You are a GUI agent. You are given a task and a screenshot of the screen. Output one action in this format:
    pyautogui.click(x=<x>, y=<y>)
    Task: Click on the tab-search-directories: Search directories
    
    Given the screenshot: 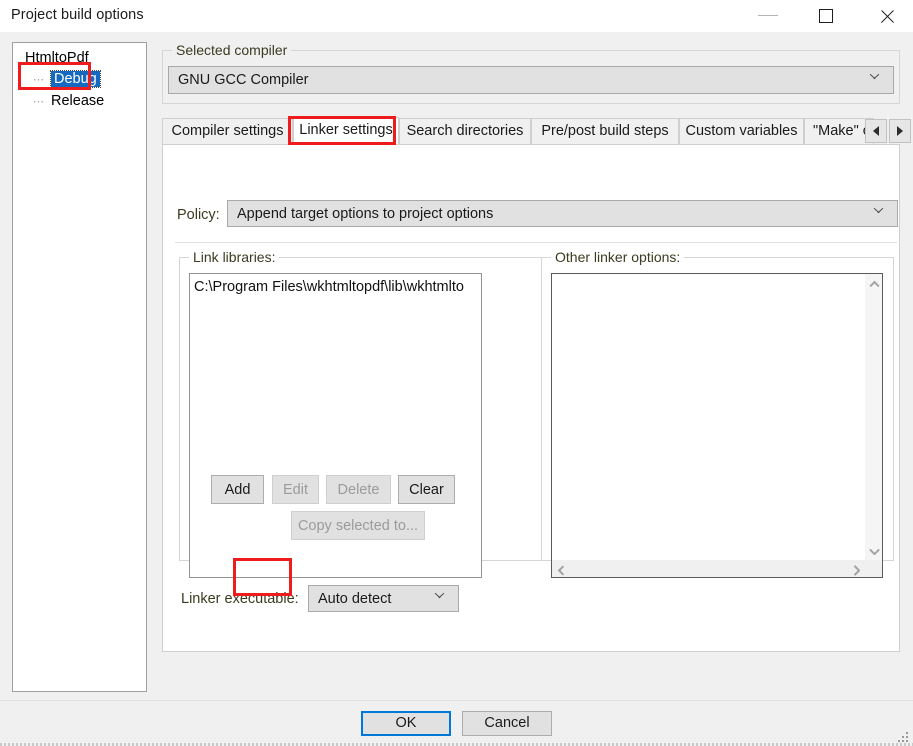 What is the action you would take?
    pyautogui.click(x=465, y=131)
    